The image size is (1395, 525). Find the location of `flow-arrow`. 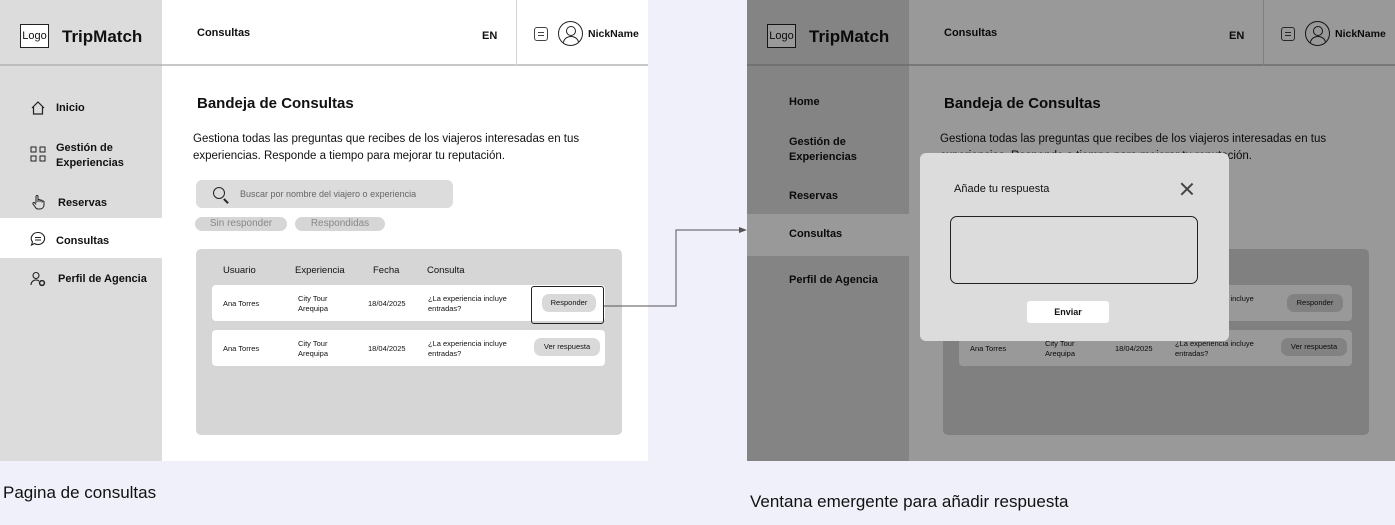

flow-arrow is located at coordinates (675, 267).